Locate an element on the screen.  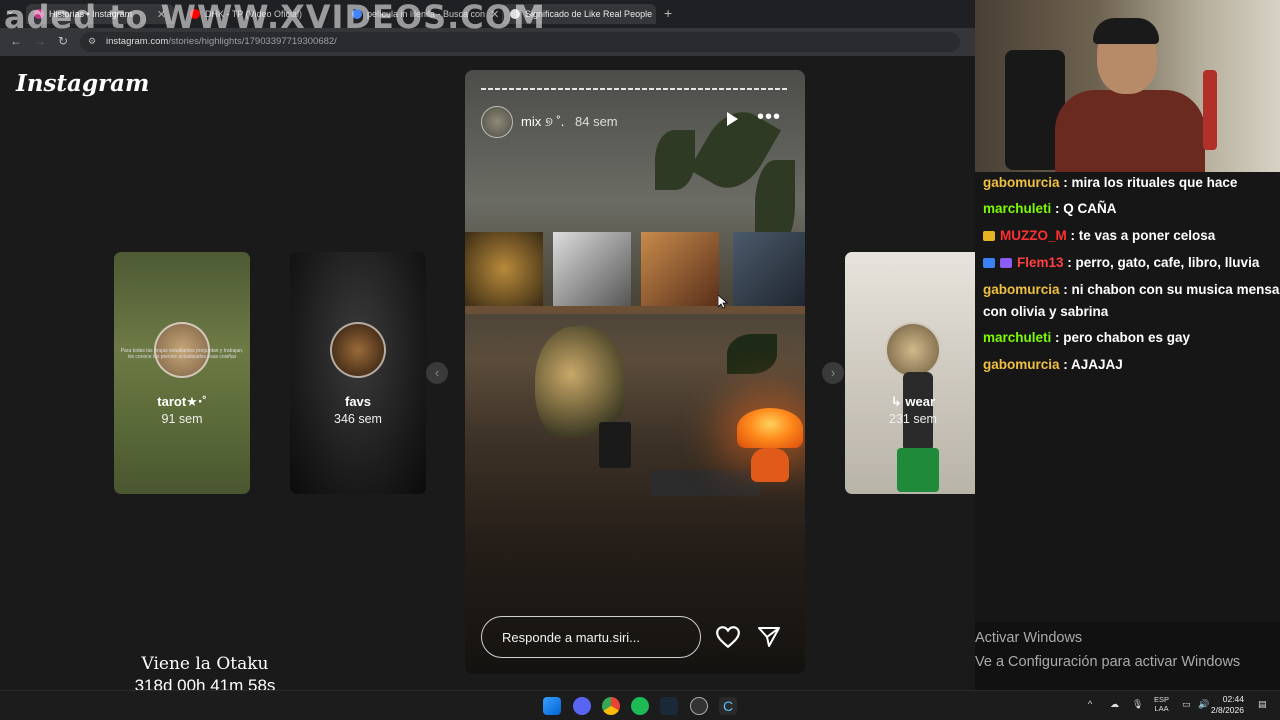
tab-label: película in lilenila - Busca con is located at coordinates (426, 14).